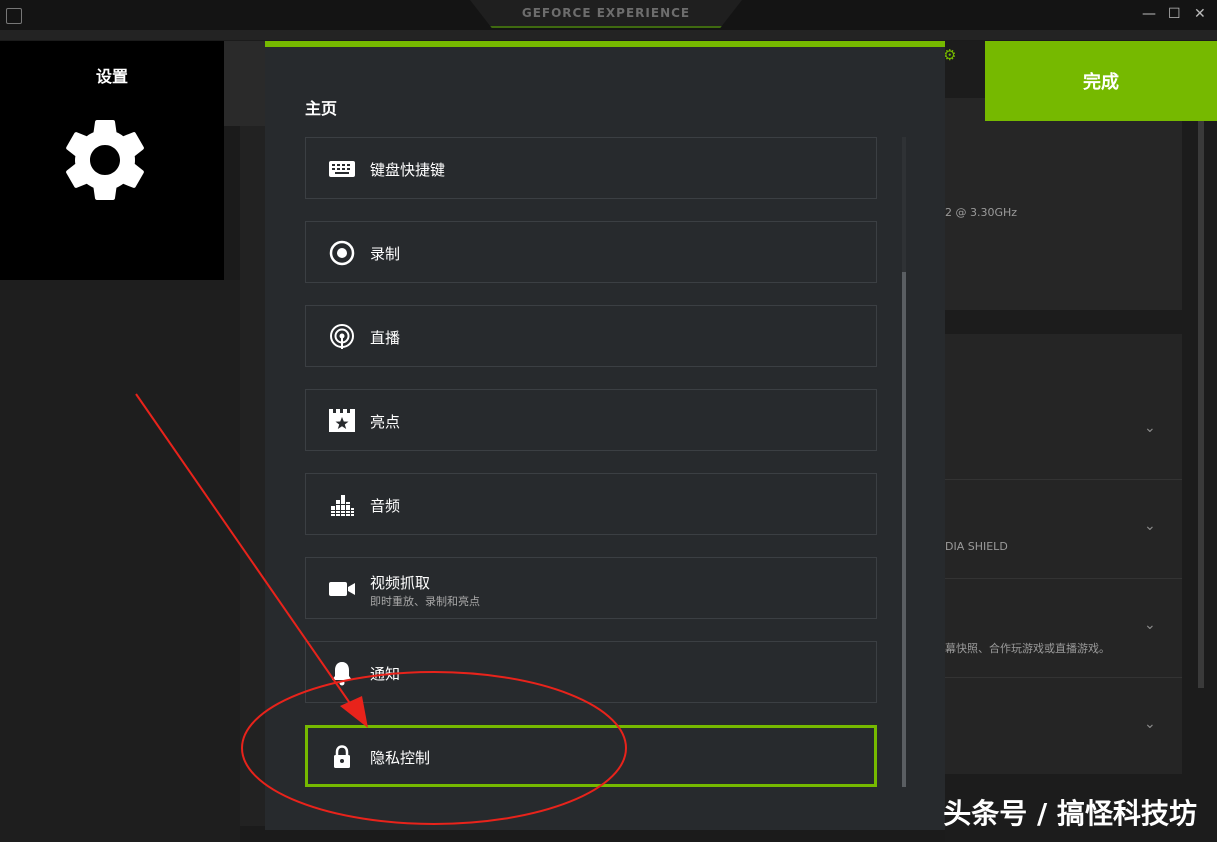  I want to click on menu-item-label: 直播, so click(385, 338).